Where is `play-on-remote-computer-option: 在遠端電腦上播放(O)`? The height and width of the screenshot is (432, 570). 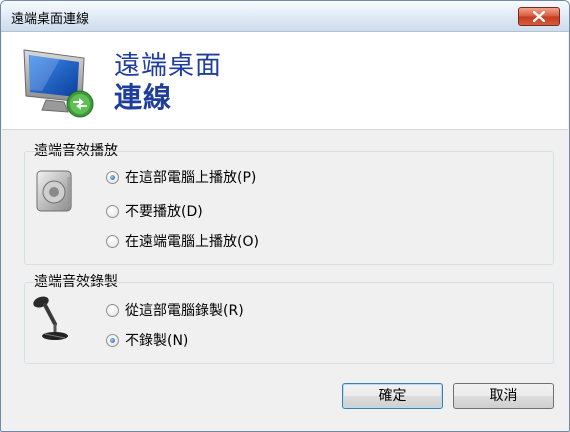 play-on-remote-computer-option: 在遠端電腦上播放(O) is located at coordinates (182, 241).